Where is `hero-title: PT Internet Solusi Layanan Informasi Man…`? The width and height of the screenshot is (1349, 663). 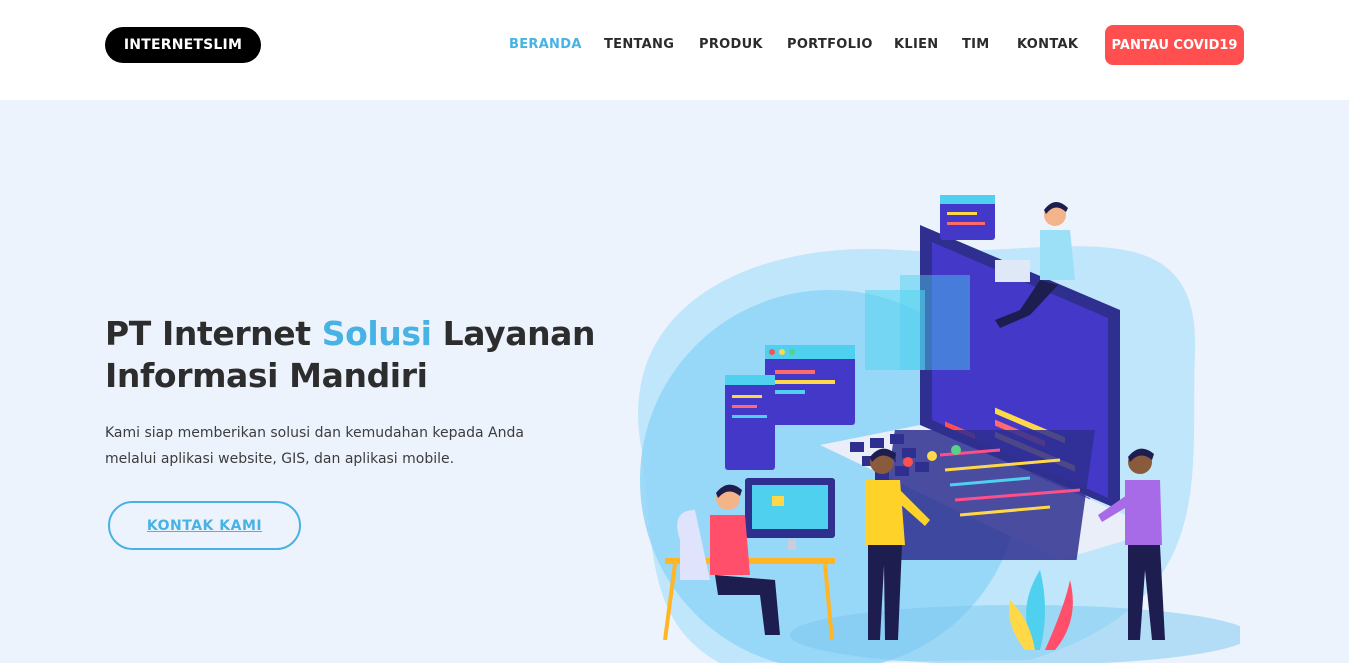
hero-title: PT Internet Solusi Layanan Informasi Man… is located at coordinates (365, 355).